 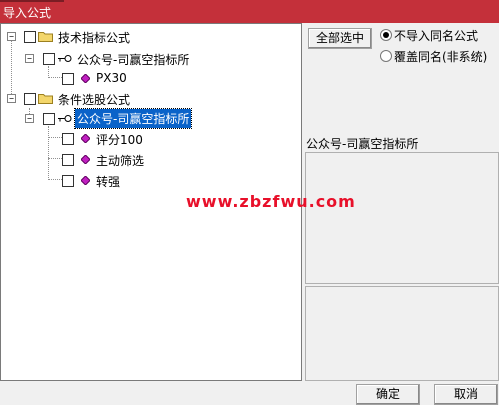 I want to click on tree-group-label: 条件选股公式, so click(x=94, y=99).